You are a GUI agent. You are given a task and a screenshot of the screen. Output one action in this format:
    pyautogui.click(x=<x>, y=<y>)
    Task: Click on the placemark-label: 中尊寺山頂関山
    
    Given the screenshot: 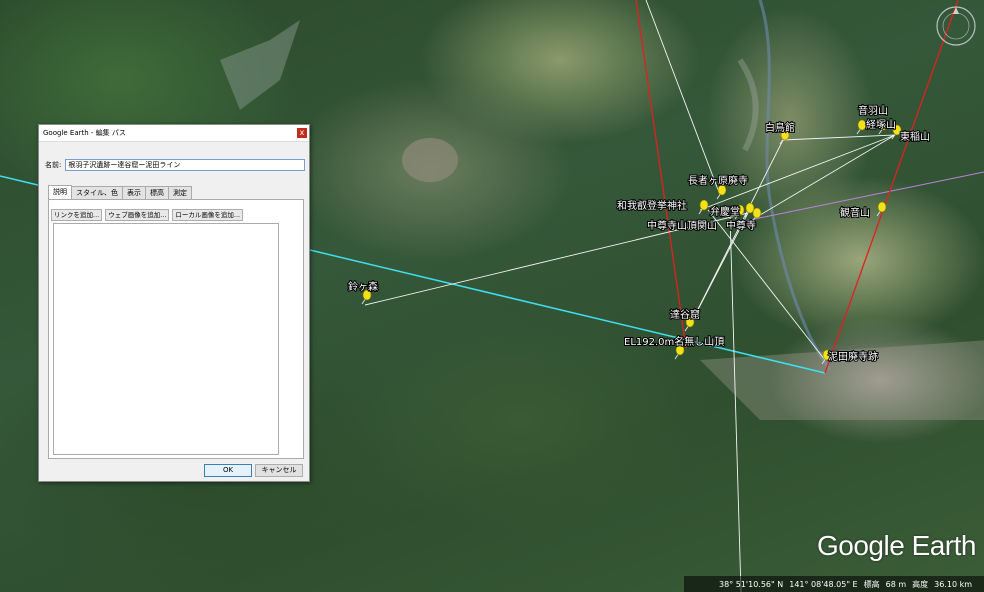 What is the action you would take?
    pyautogui.click(x=682, y=225)
    